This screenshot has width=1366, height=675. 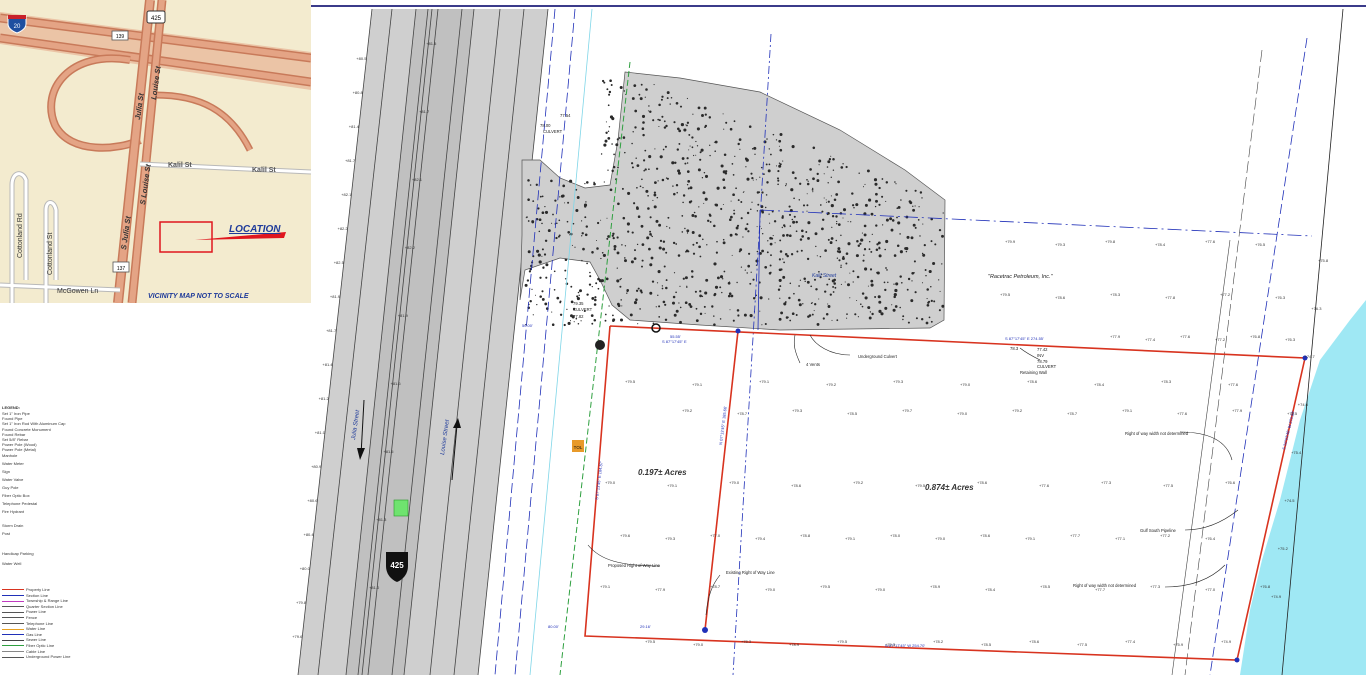 I want to click on power-pole-icon, so click(x=600, y=345).